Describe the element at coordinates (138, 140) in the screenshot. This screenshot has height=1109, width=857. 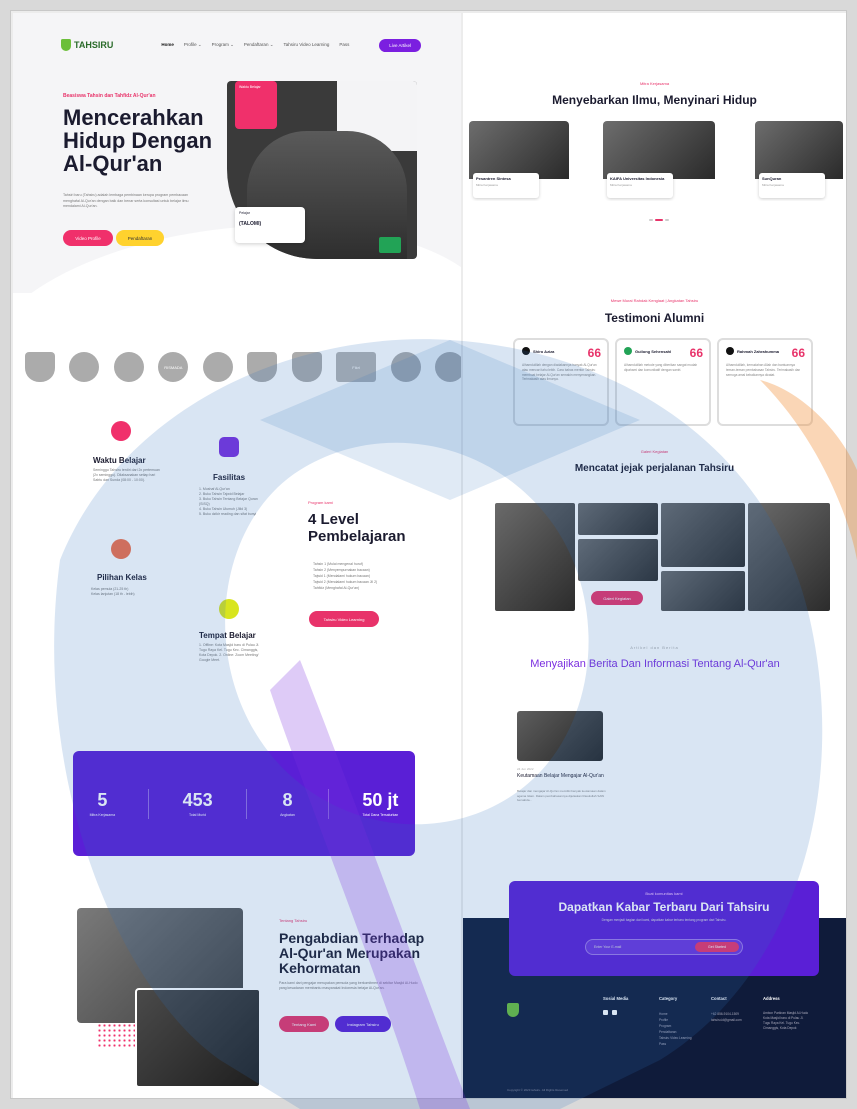
I see `hero-title: Mencerahkan Hidup Dengan Al-Qur'an` at that location.